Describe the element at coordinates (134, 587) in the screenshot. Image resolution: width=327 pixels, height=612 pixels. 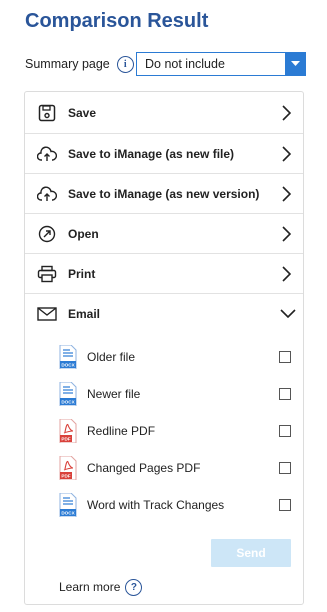
I see `help-icon: ?` at that location.